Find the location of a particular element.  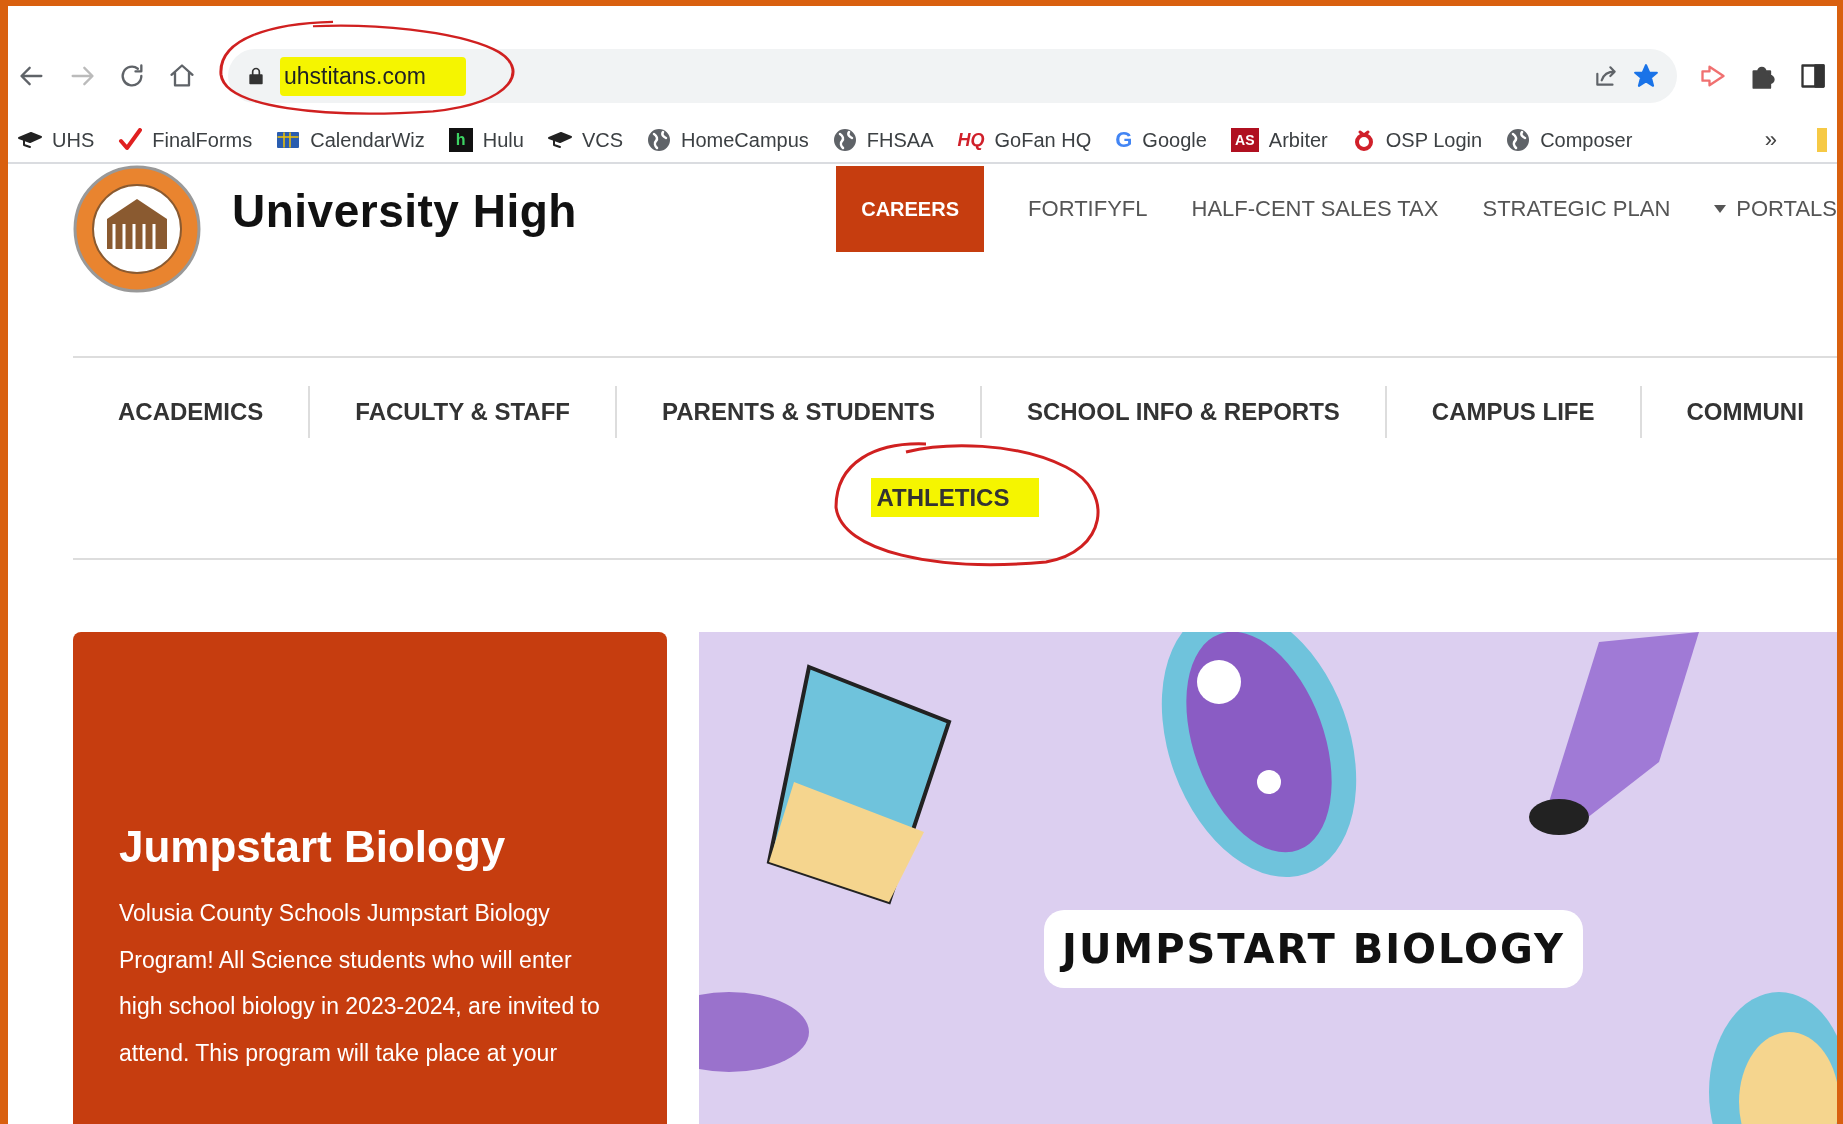

bookmark-item: CalendarWiz is located at coordinates (367, 140).